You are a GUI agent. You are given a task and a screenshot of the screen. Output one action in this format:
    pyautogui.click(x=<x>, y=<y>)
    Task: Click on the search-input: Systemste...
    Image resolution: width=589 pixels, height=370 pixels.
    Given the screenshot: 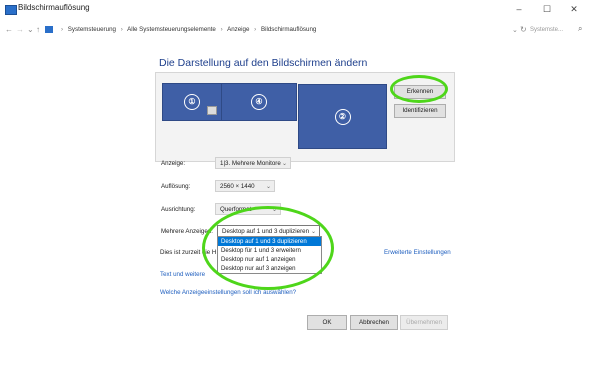 What is the action you would take?
    pyautogui.click(x=556, y=30)
    